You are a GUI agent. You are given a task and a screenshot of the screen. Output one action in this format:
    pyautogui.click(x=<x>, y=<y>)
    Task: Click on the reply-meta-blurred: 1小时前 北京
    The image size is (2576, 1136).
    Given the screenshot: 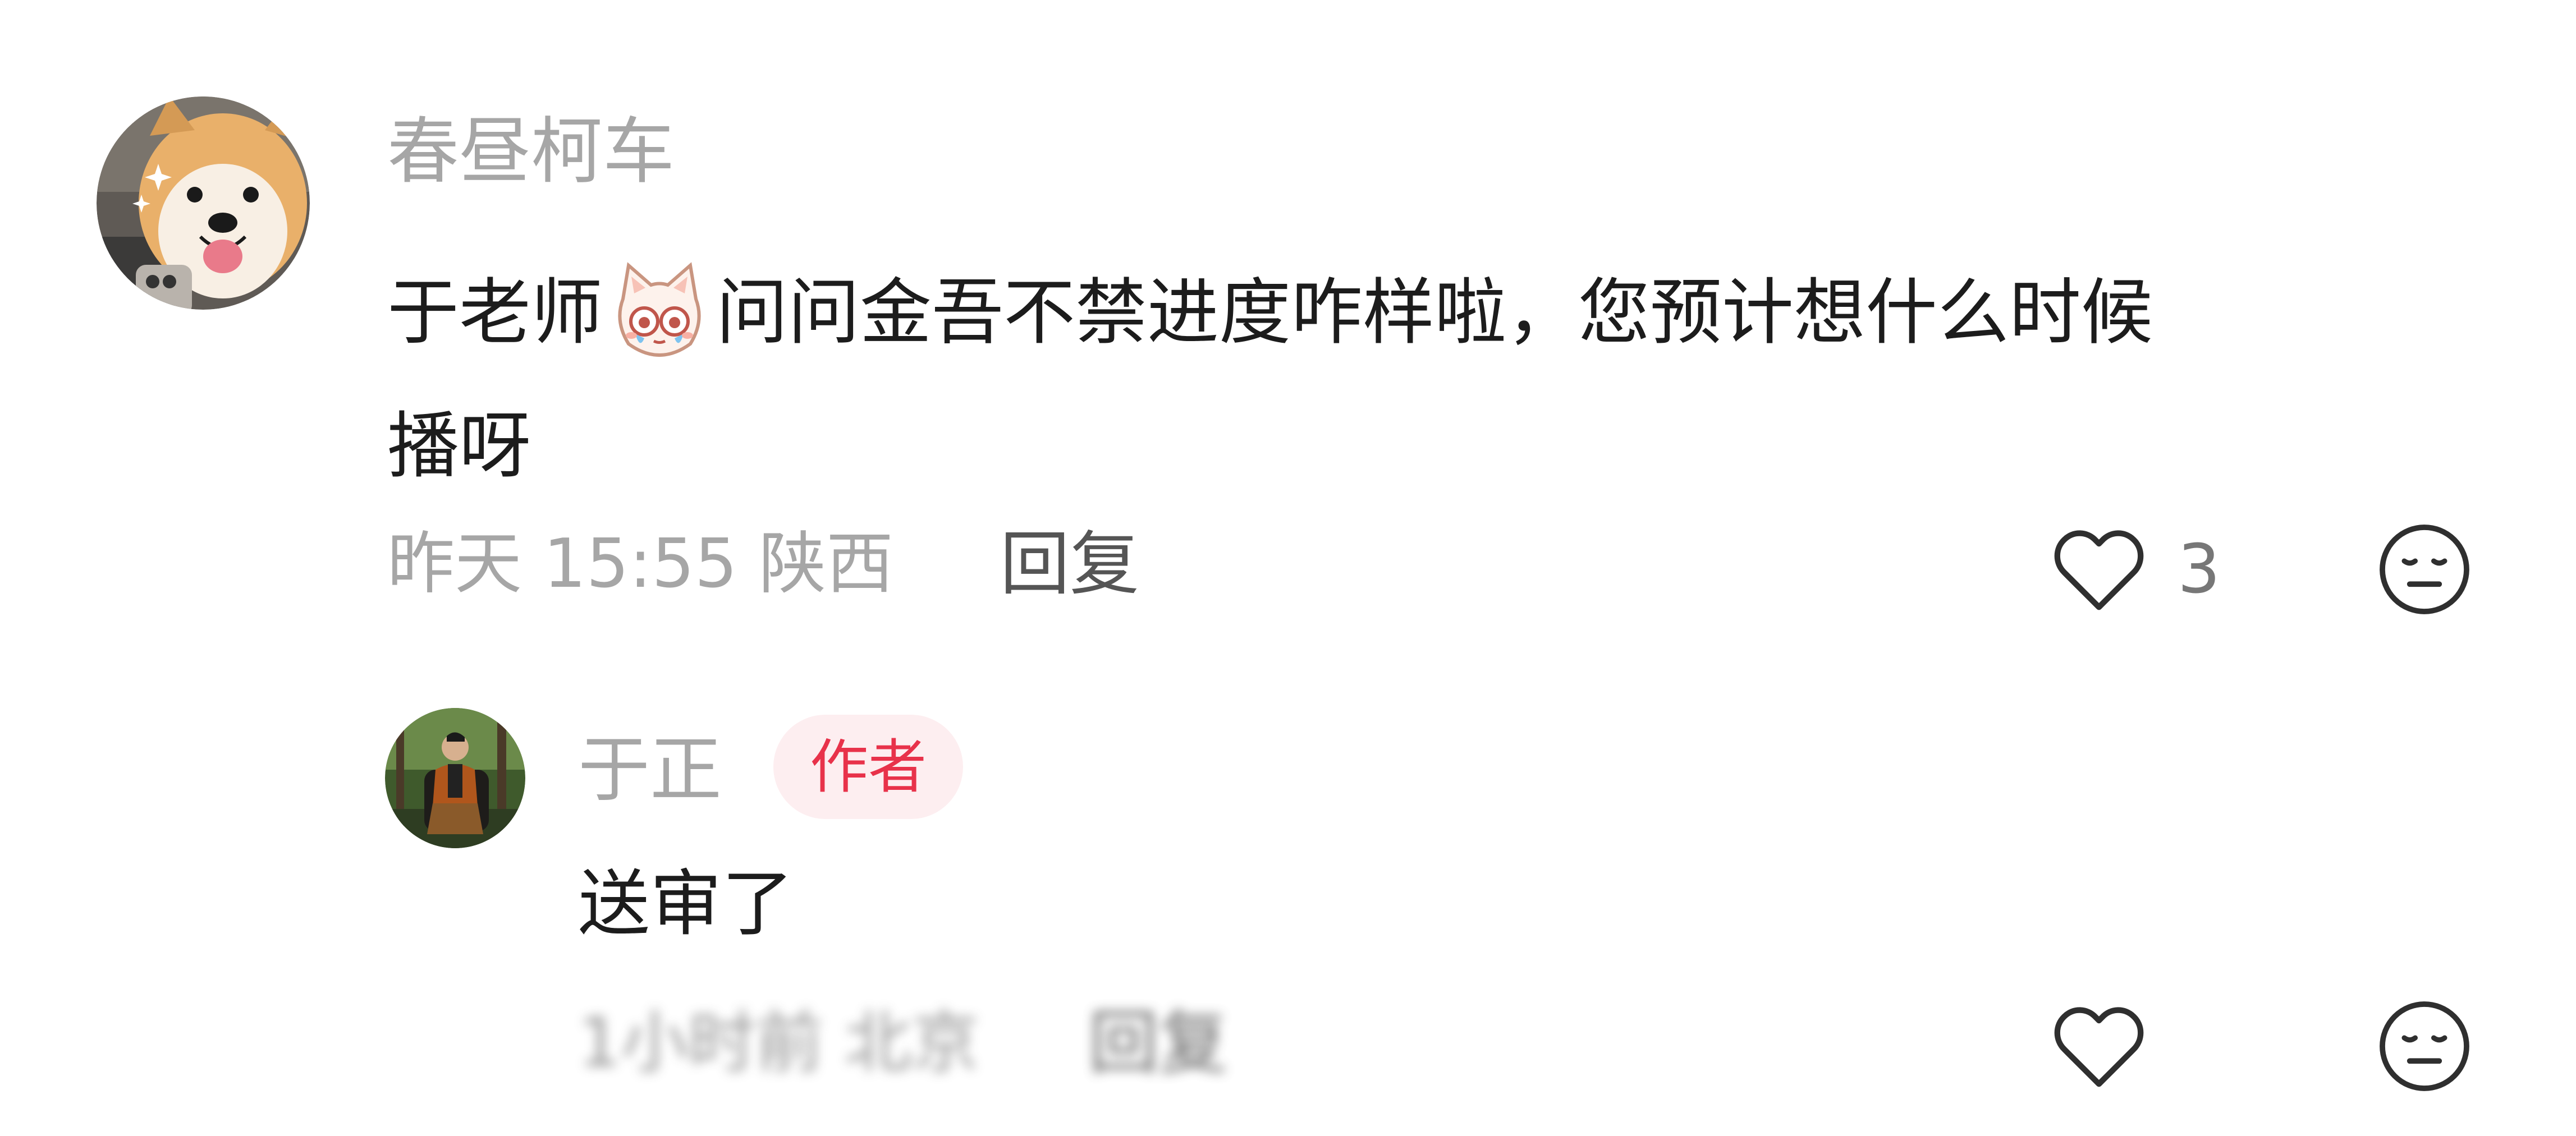 What is the action you would take?
    pyautogui.click(x=778, y=1043)
    